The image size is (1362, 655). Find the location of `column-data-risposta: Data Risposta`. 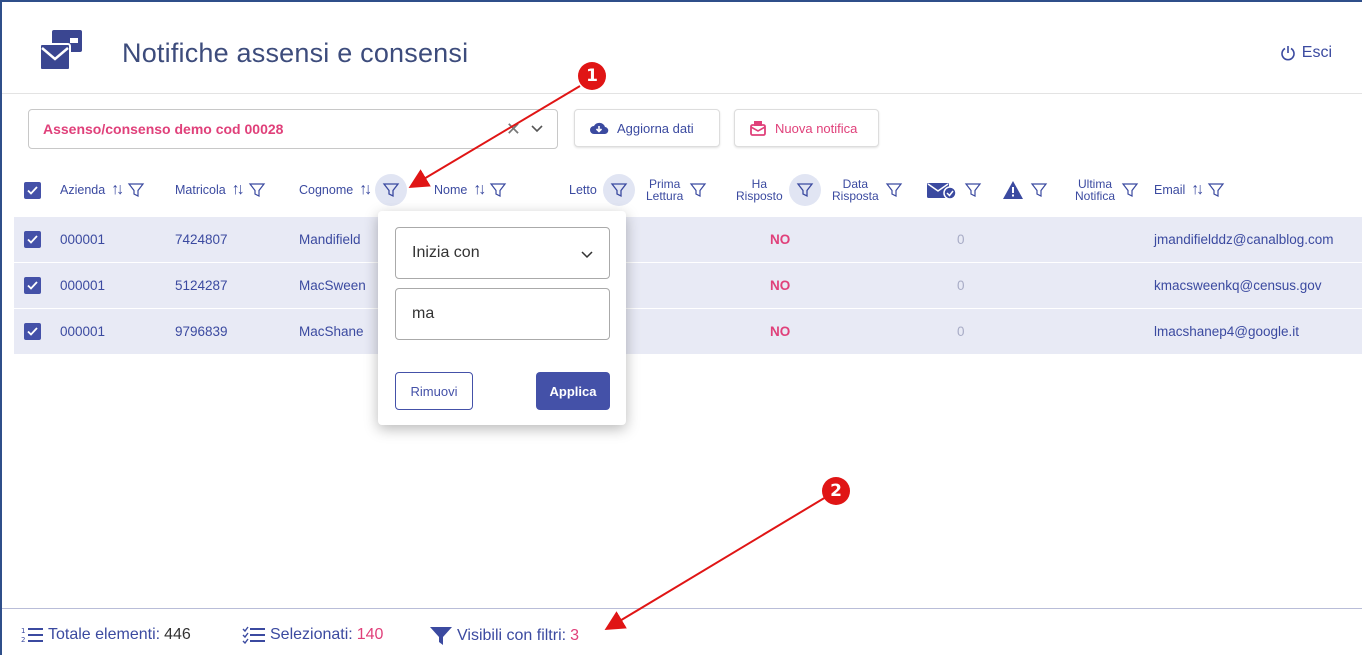

column-data-risposta: Data Risposta is located at coordinates (867, 190).